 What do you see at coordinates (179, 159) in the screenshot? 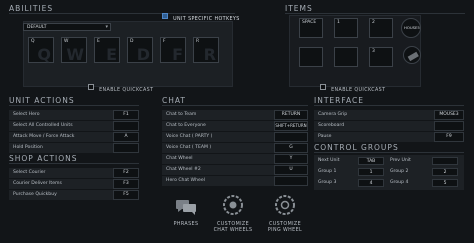
I see `keybind-label: Chat Wheel` at bounding box center [179, 159].